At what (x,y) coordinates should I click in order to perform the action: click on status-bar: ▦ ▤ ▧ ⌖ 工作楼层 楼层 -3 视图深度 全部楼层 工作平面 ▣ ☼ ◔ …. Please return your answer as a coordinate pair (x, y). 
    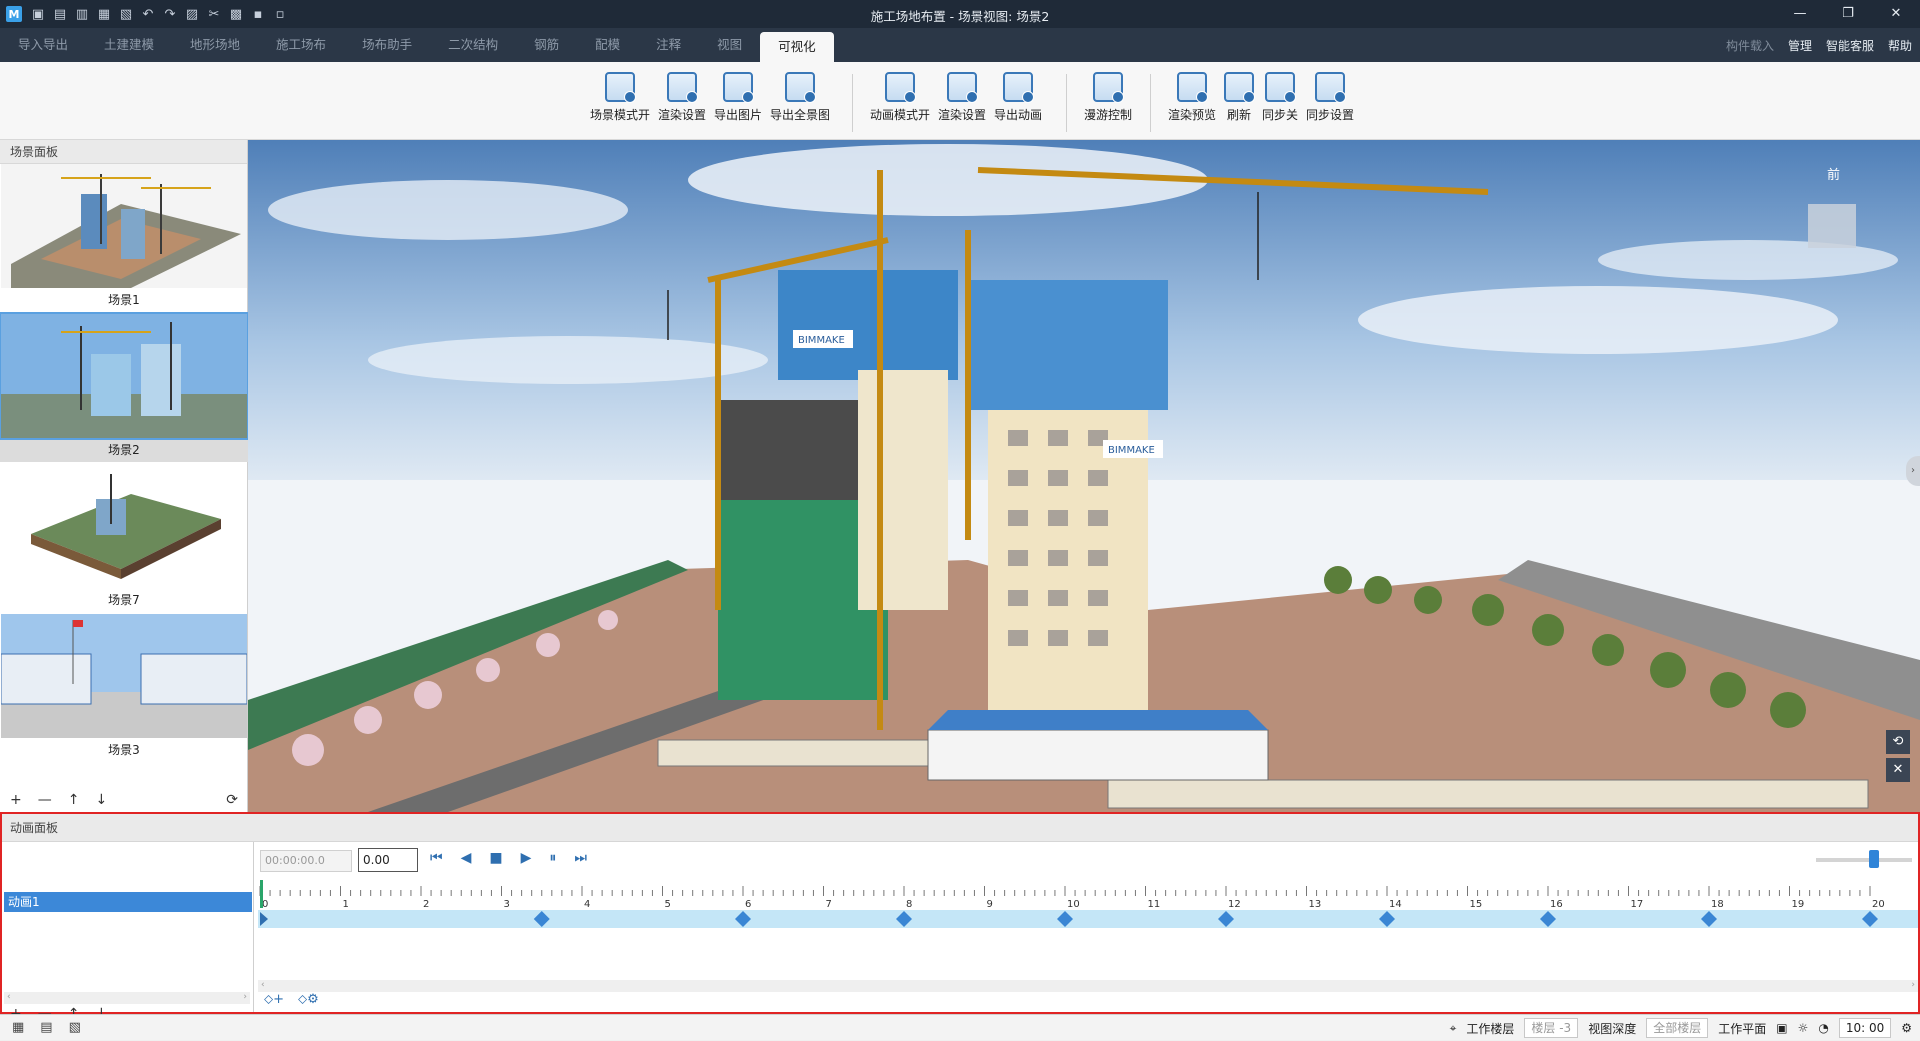
    Looking at the image, I should click on (960, 1027).